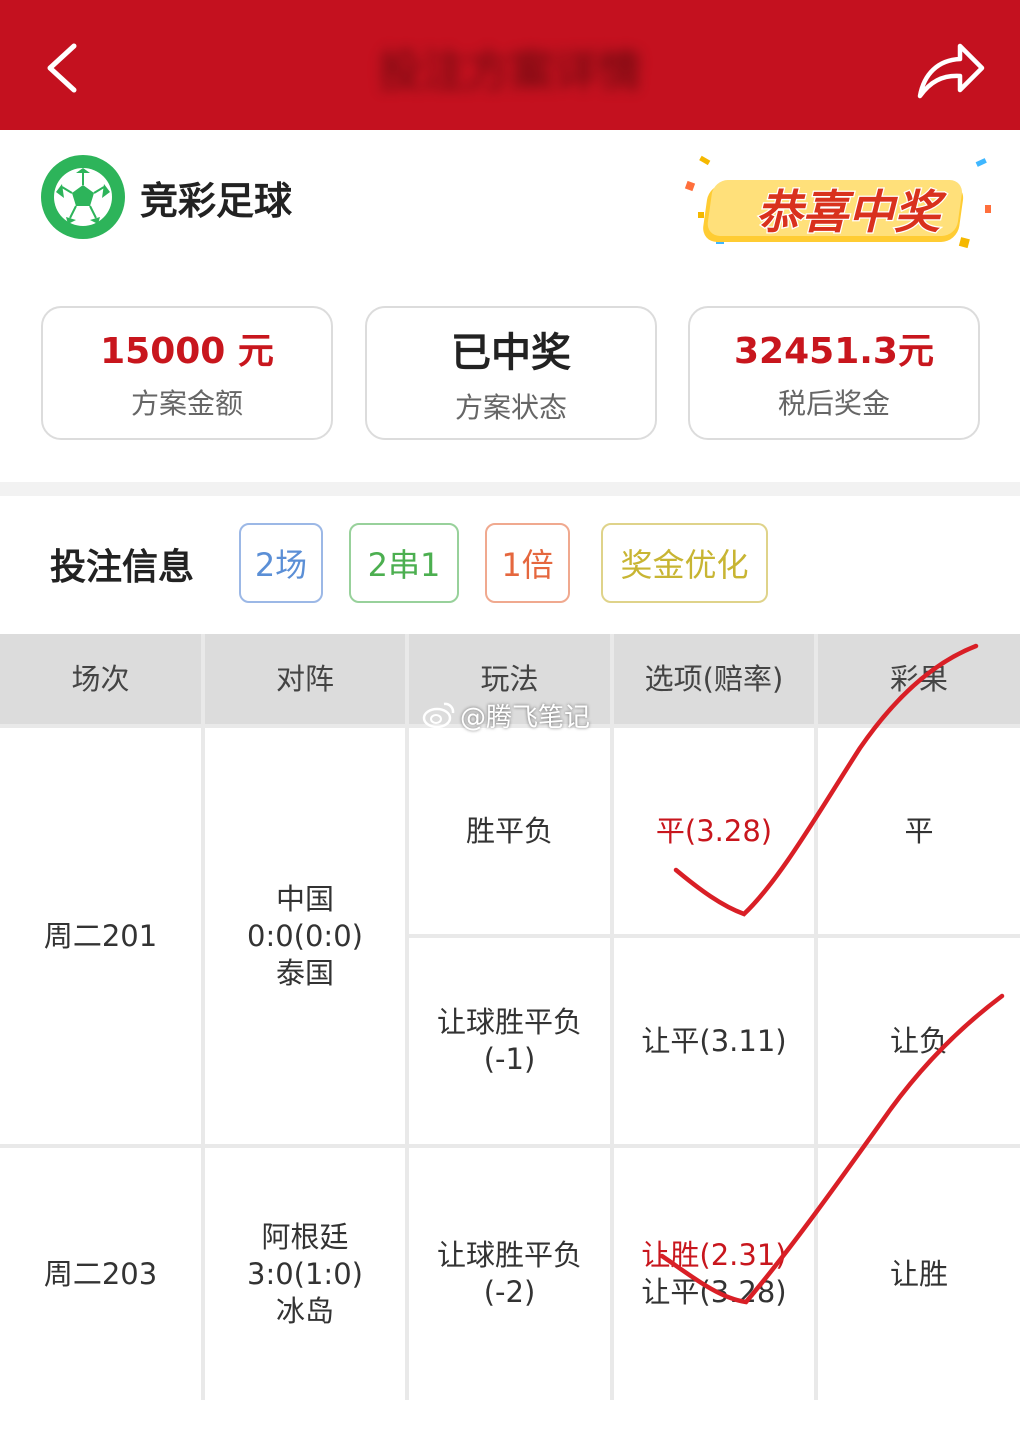 The width and height of the screenshot is (1020, 1429). I want to click on match-2-play-1-type: 让球胜平负 (-2), so click(509, 1274).